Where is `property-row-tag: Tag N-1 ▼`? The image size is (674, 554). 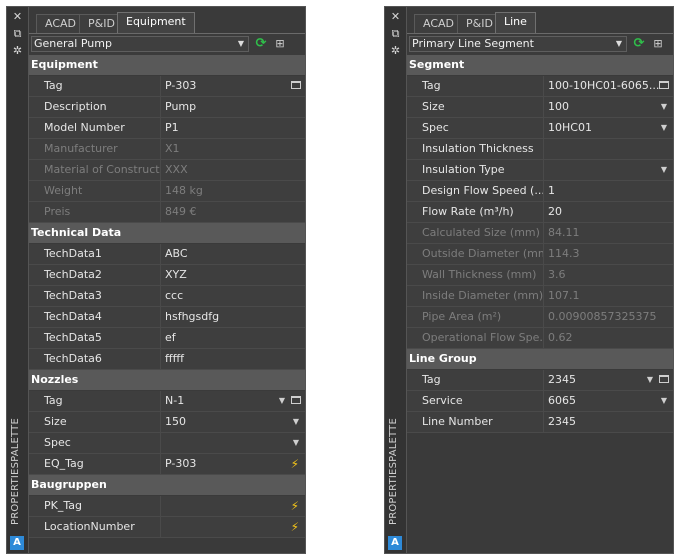 property-row-tag: Tag N-1 ▼ is located at coordinates (167, 401).